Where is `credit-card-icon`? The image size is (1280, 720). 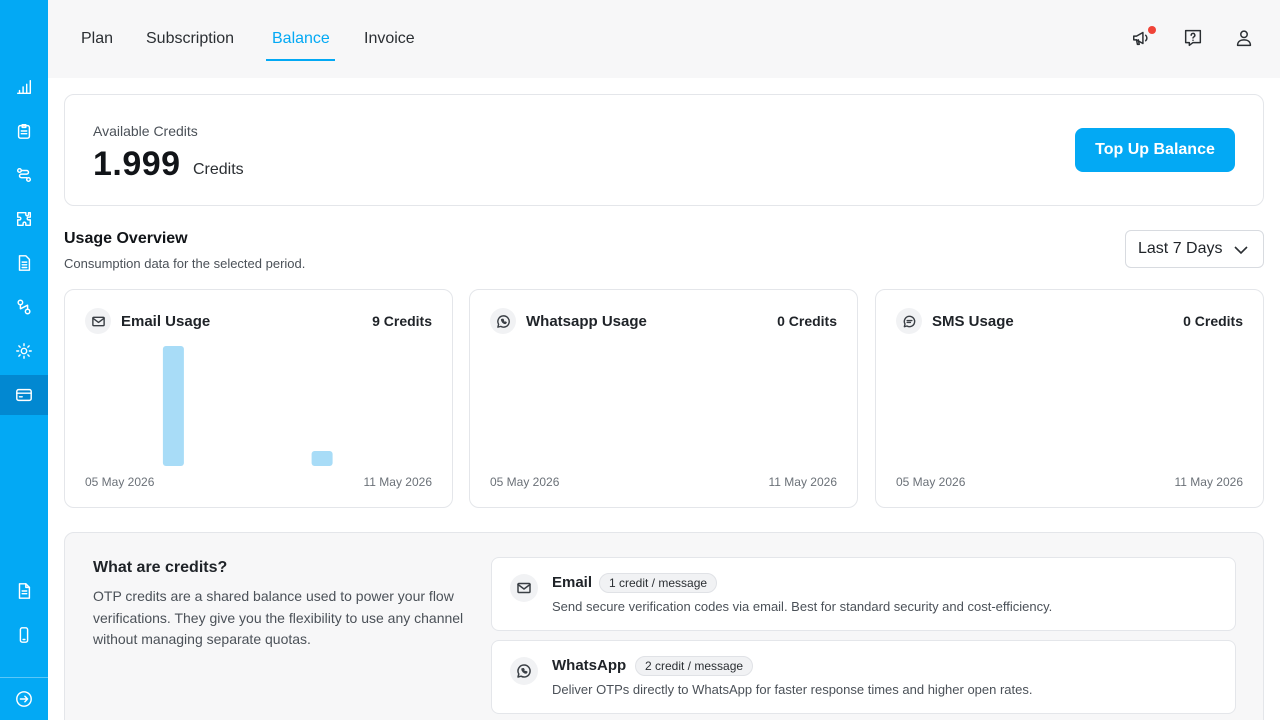 credit-card-icon is located at coordinates (24, 395).